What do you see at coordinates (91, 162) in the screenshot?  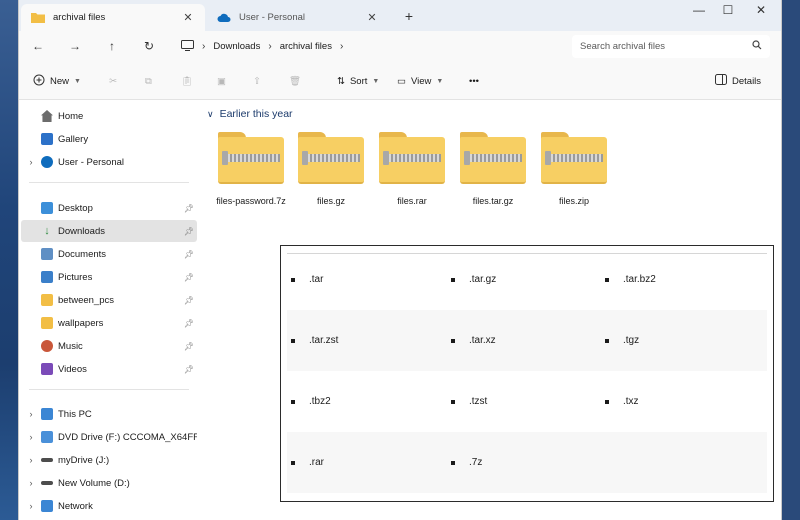 I see `sidebar-item-label: User - Personal` at bounding box center [91, 162].